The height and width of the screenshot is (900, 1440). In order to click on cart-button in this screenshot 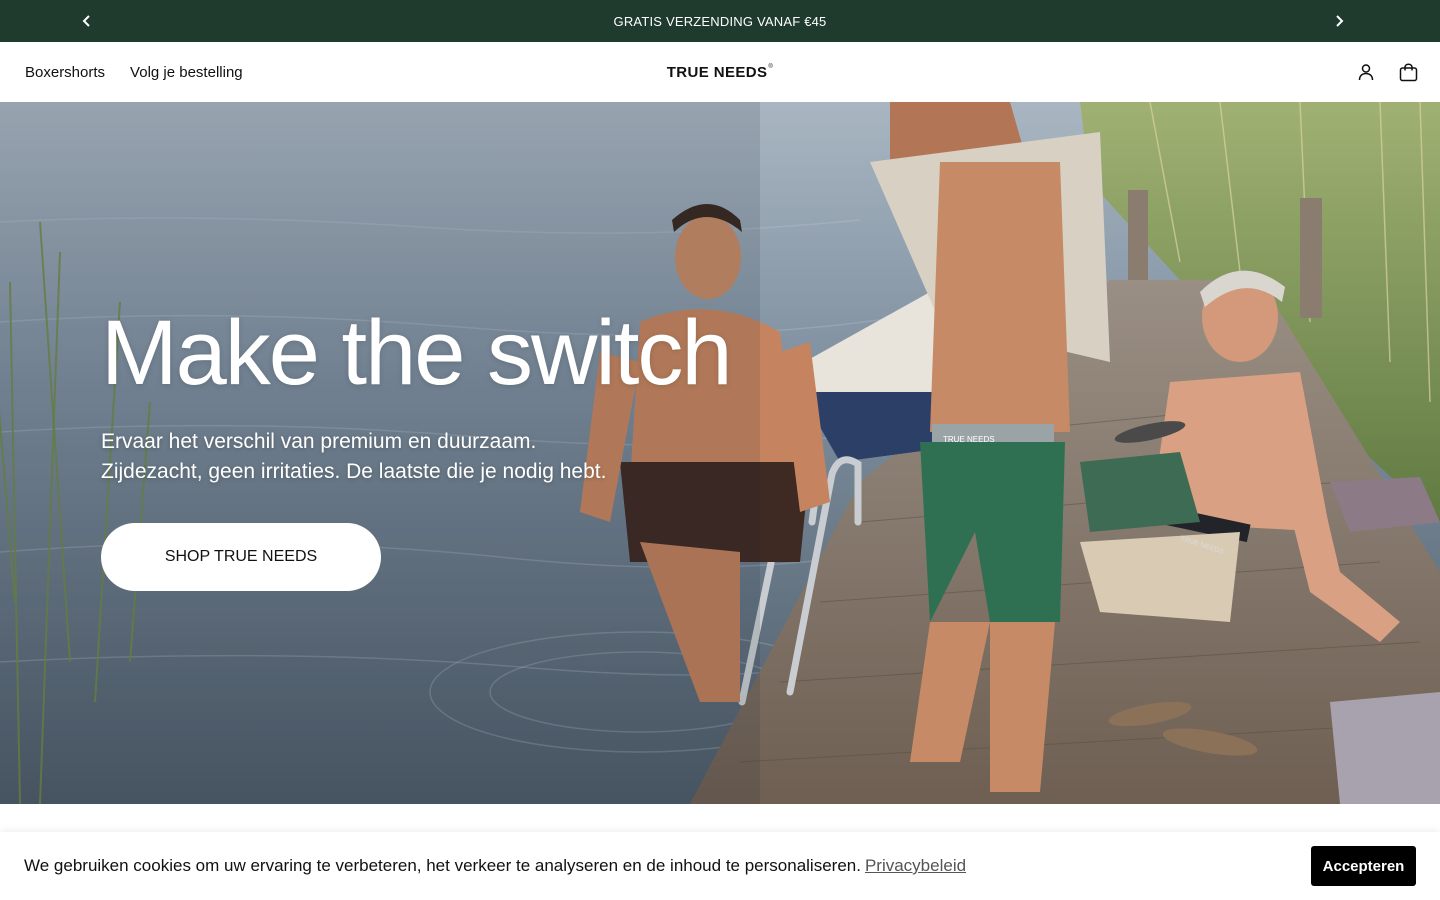, I will do `click(1408, 72)`.